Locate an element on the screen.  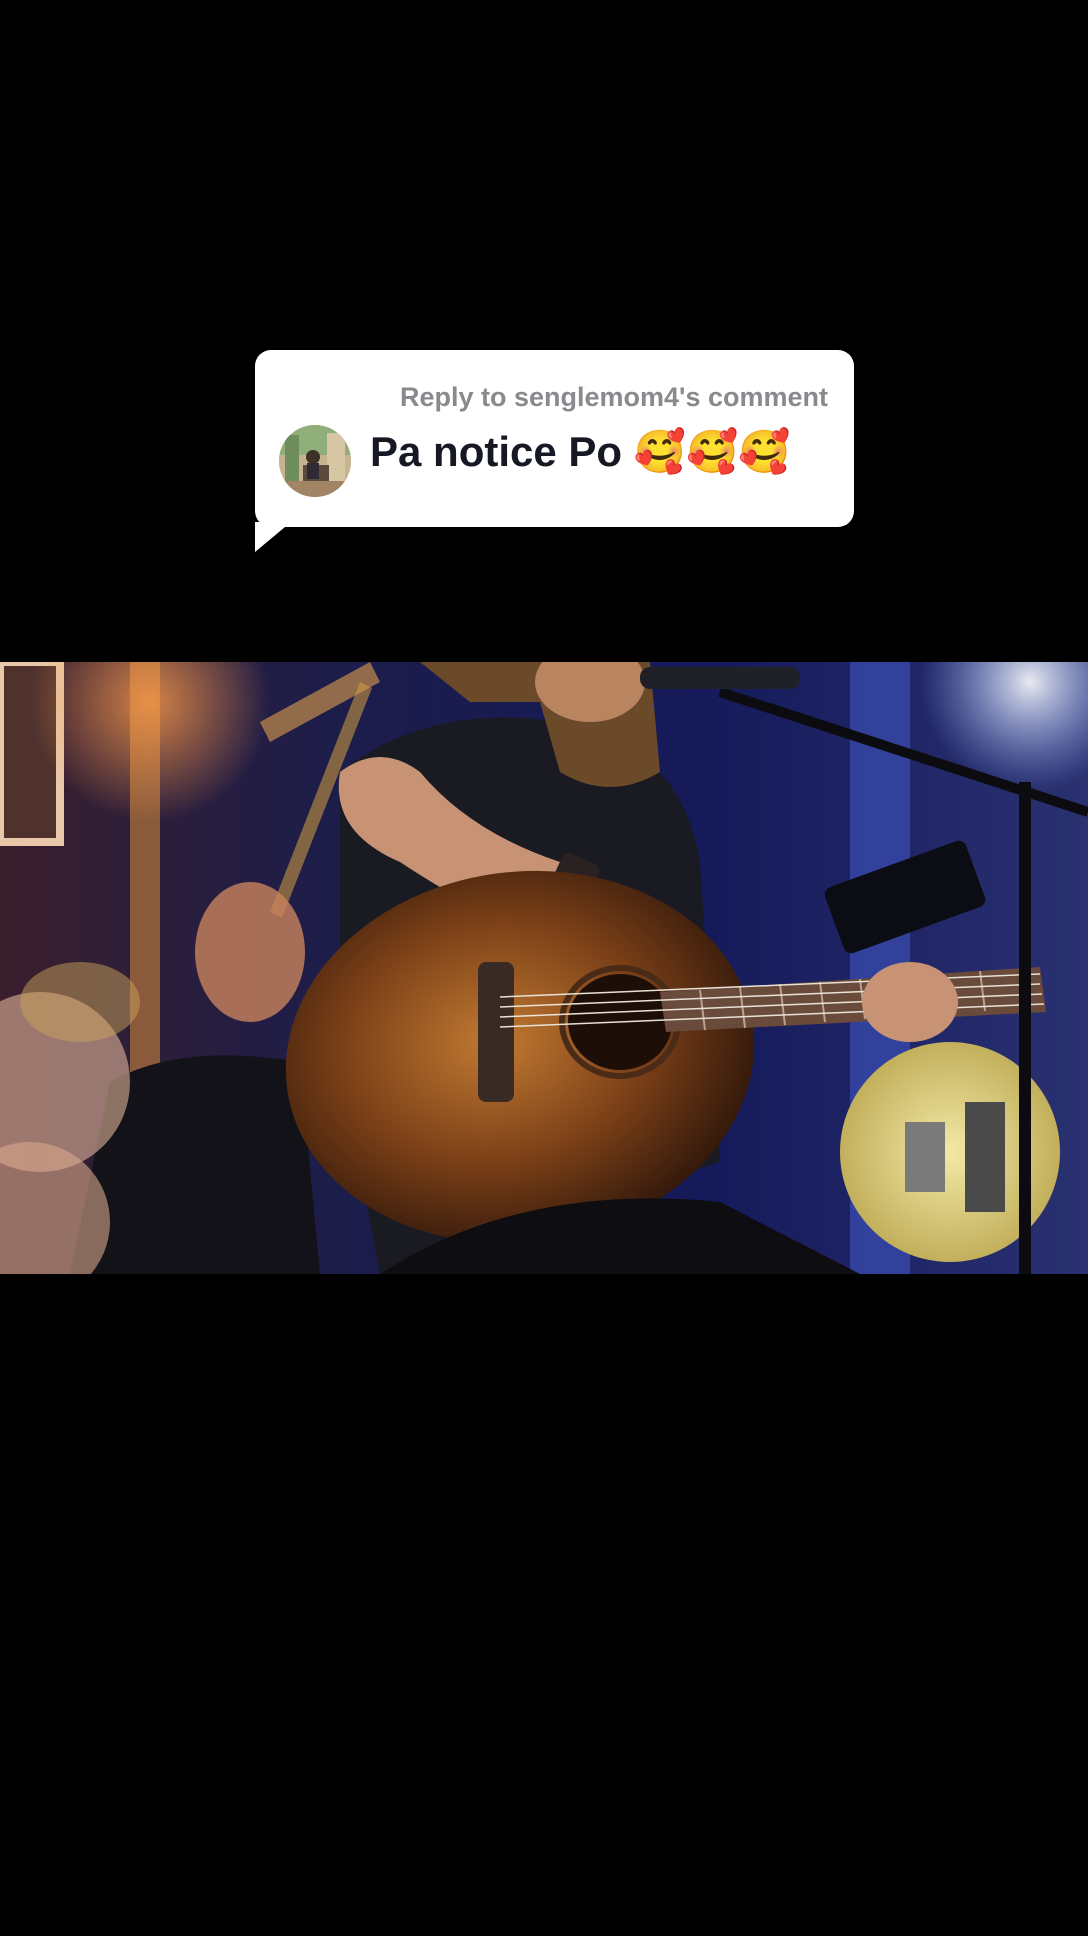
commenter-avatar is located at coordinates (315, 461).